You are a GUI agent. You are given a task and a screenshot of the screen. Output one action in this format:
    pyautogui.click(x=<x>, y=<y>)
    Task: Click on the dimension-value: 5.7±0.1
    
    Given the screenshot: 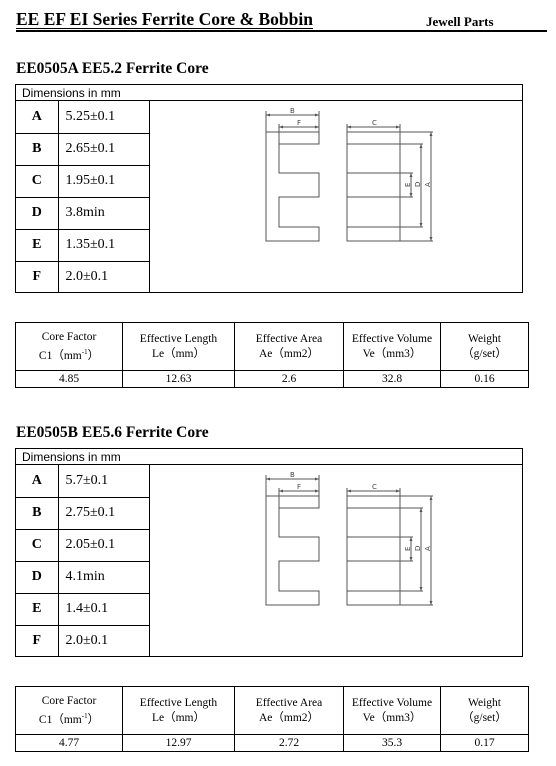 What is the action you would take?
    pyautogui.click(x=104, y=481)
    